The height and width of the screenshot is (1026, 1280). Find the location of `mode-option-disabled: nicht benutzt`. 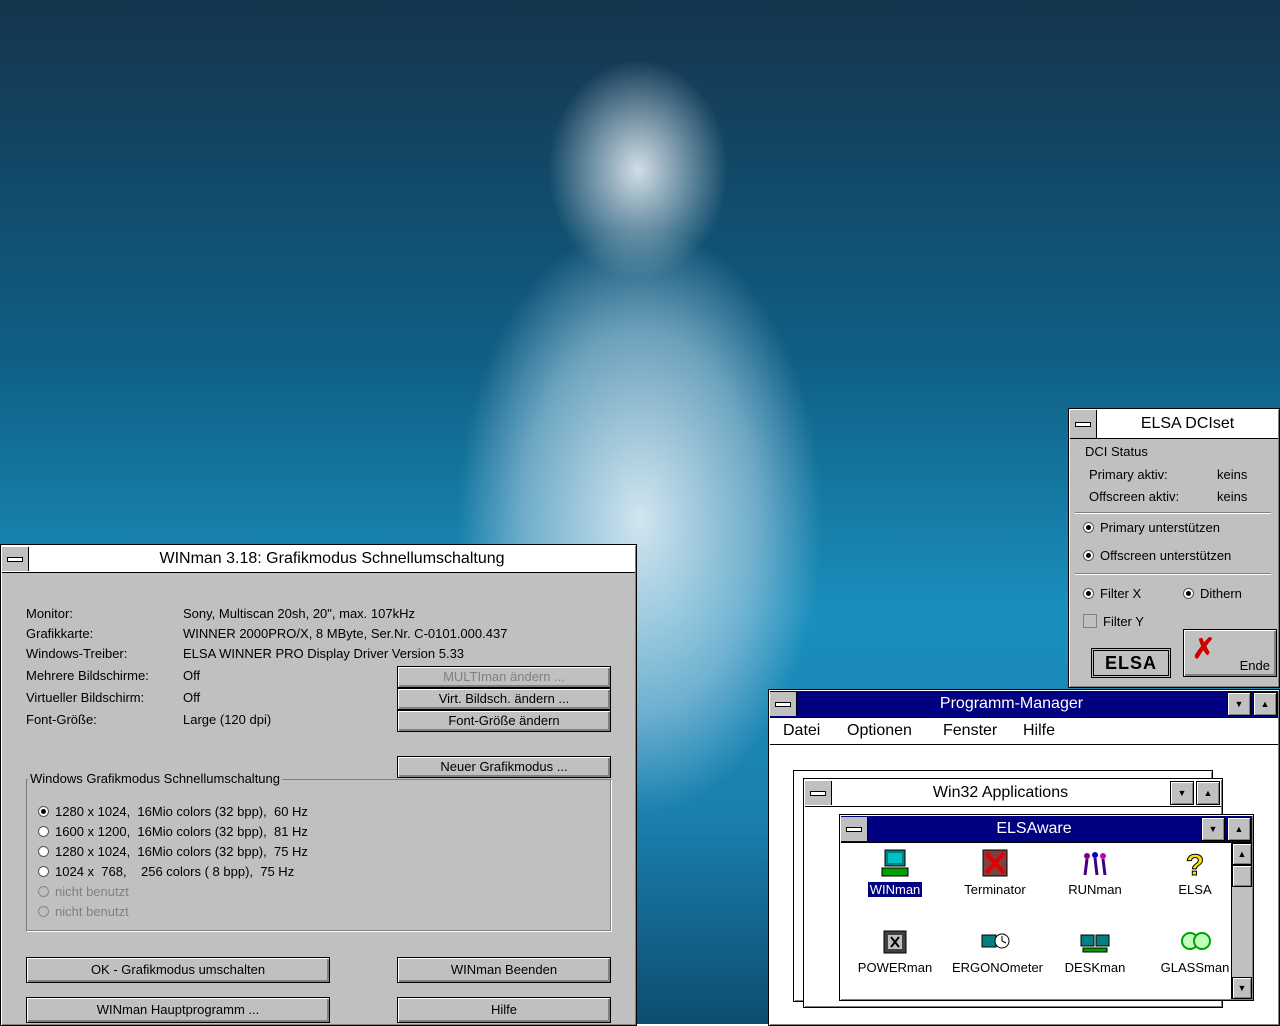

mode-option-disabled: nicht benutzt is located at coordinates (83, 911).